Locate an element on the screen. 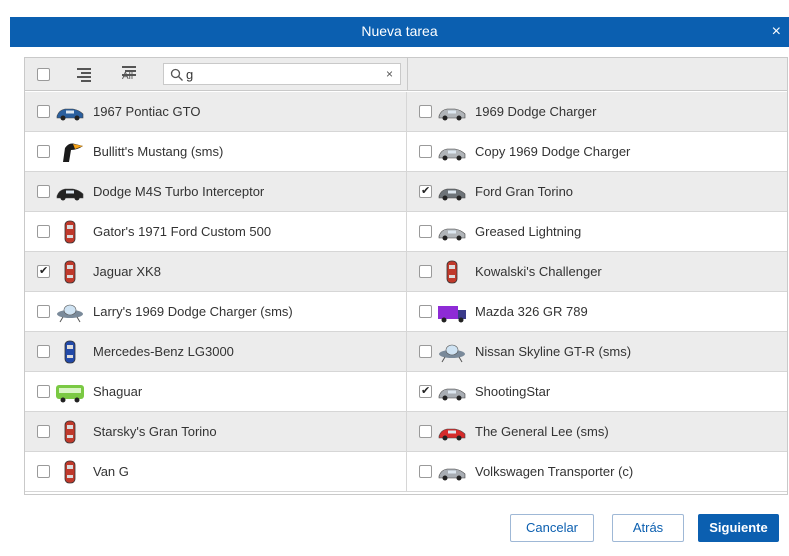 This screenshot has height=556, width=789. car-topview-blue-icon is located at coordinates (70, 352).